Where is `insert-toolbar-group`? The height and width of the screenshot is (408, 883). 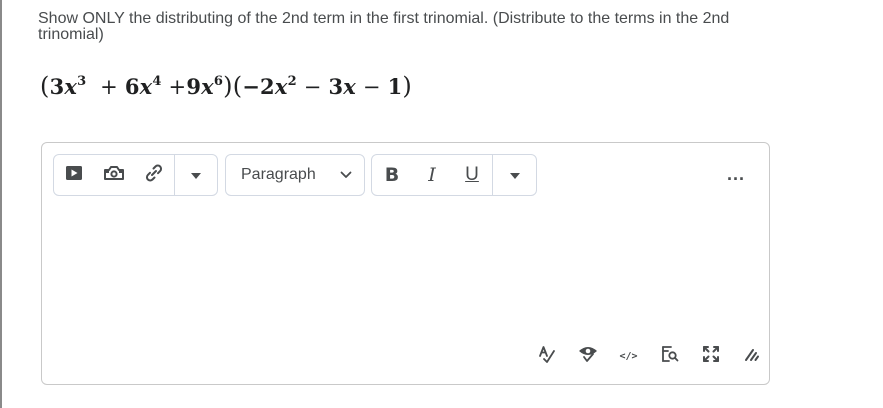 insert-toolbar-group is located at coordinates (135, 175).